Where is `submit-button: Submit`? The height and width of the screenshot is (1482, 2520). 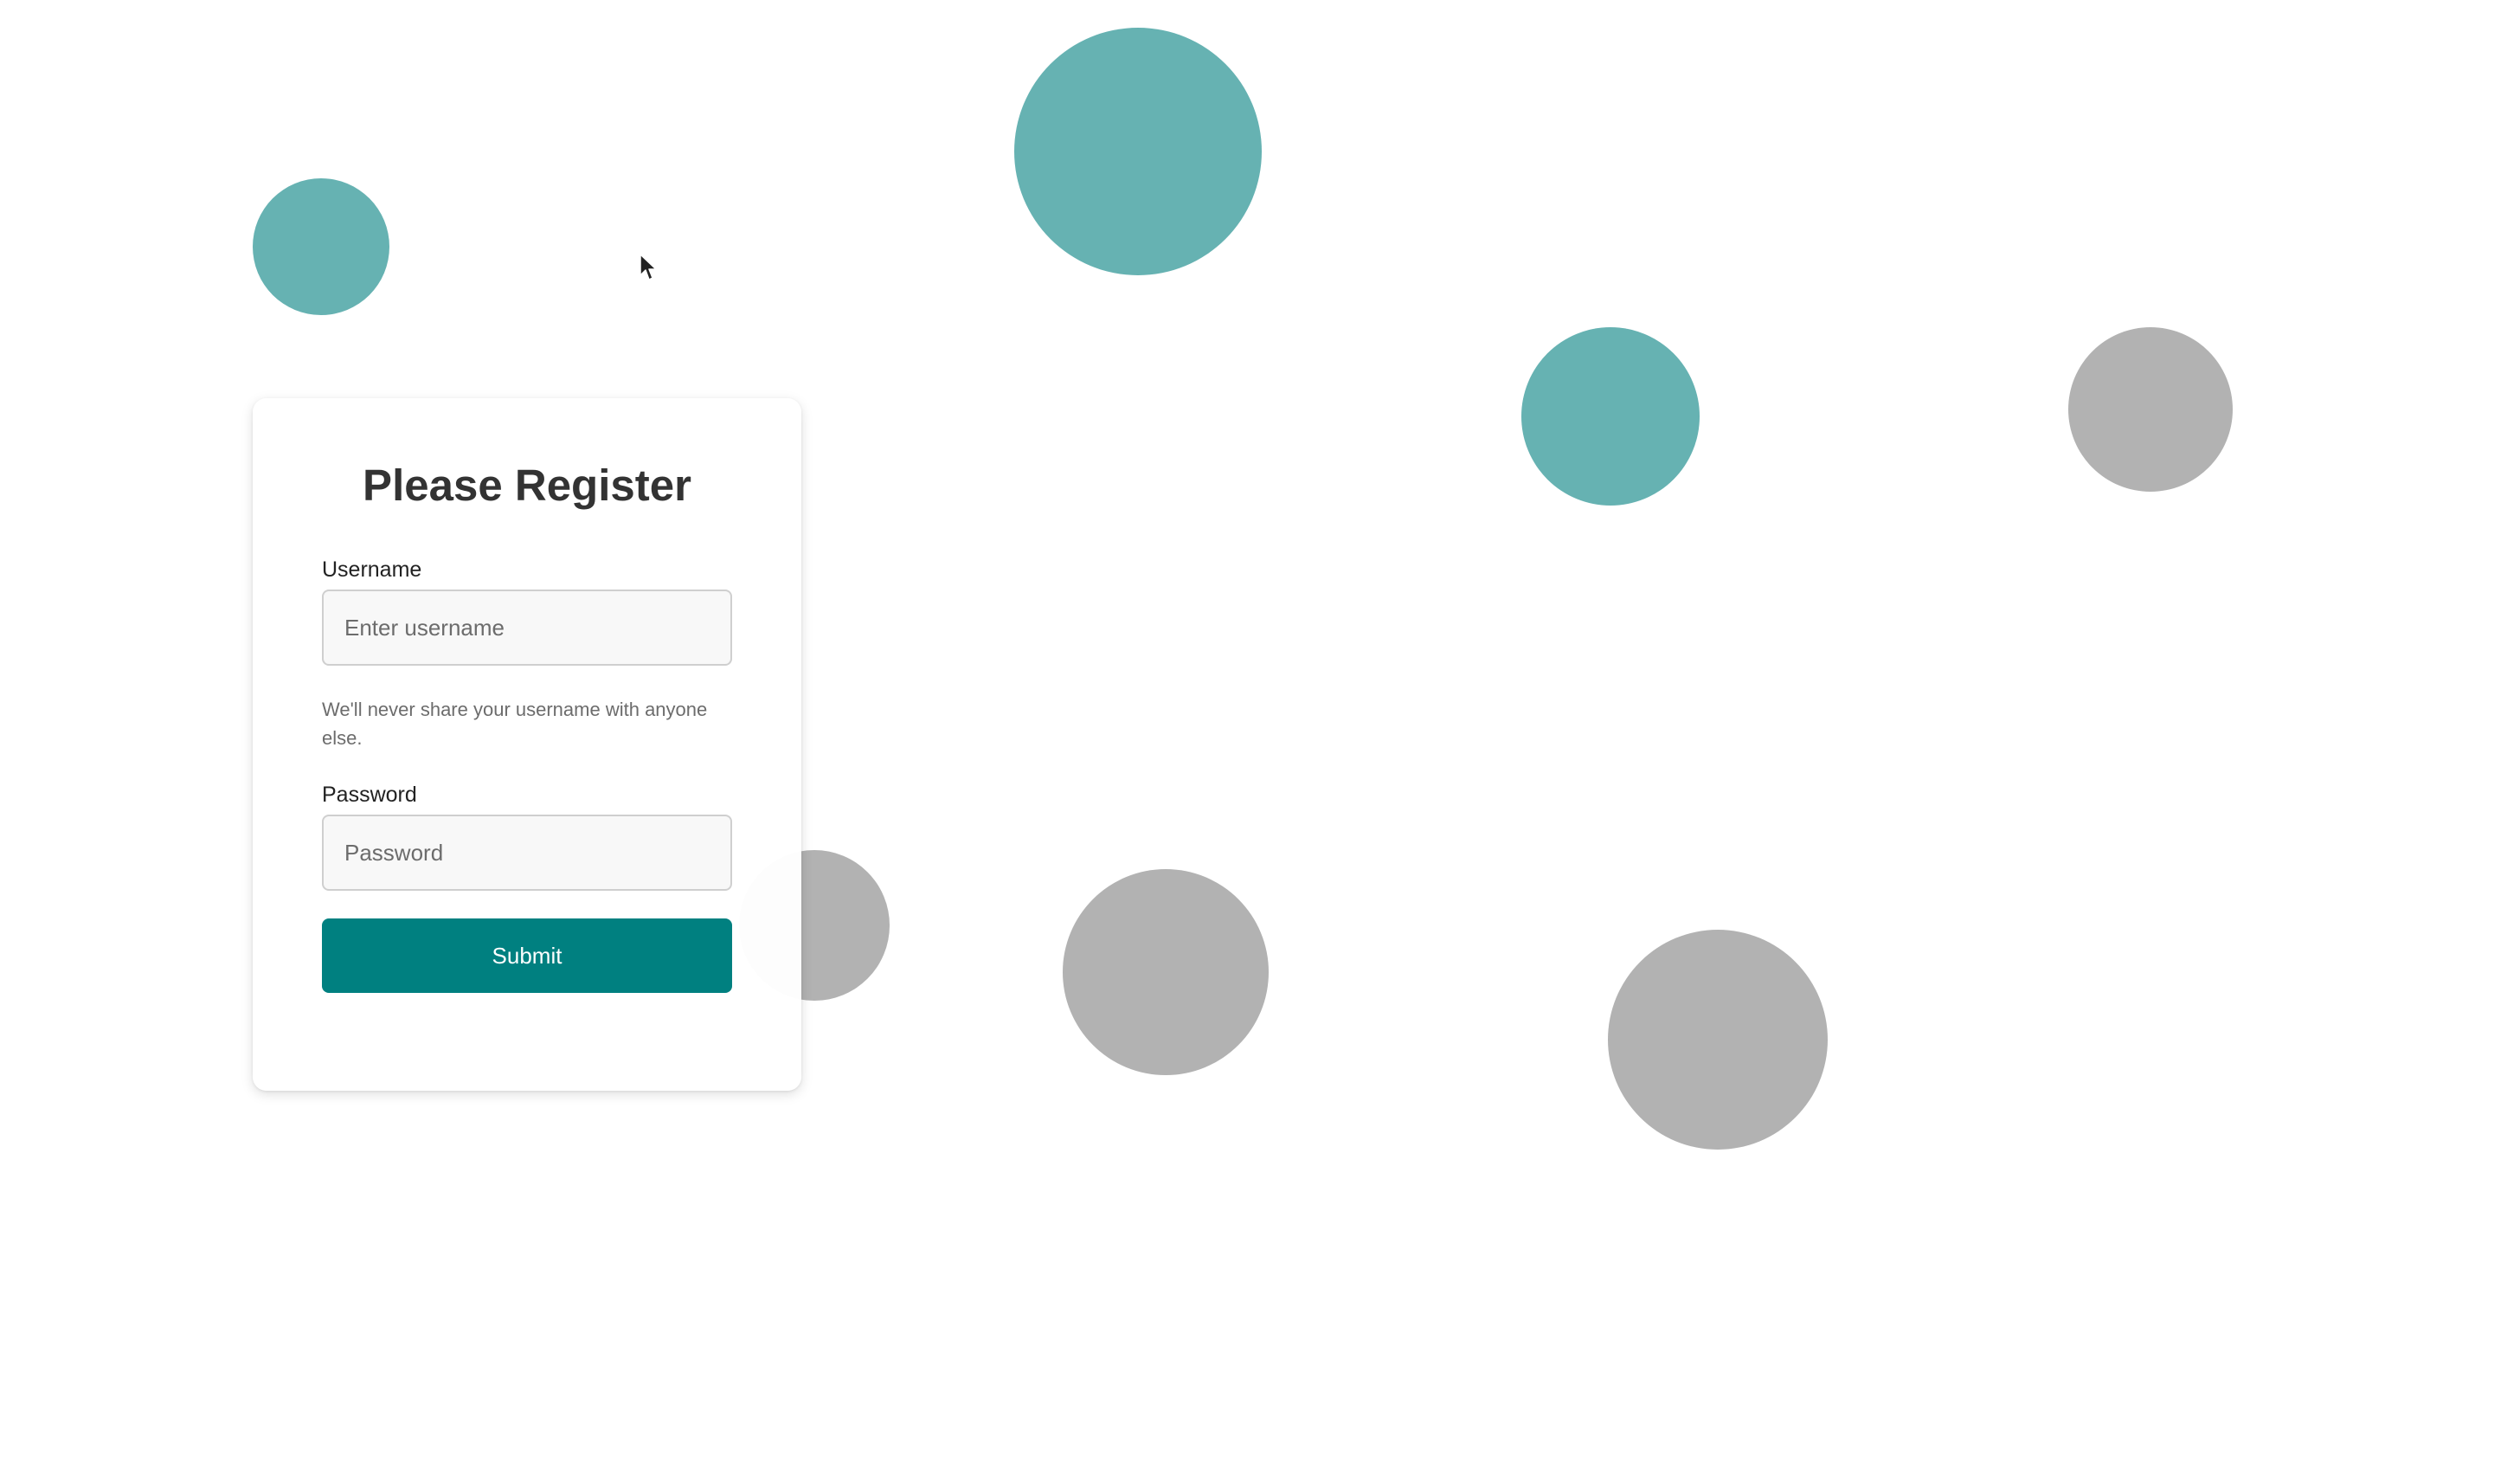
submit-button: Submit is located at coordinates (527, 956).